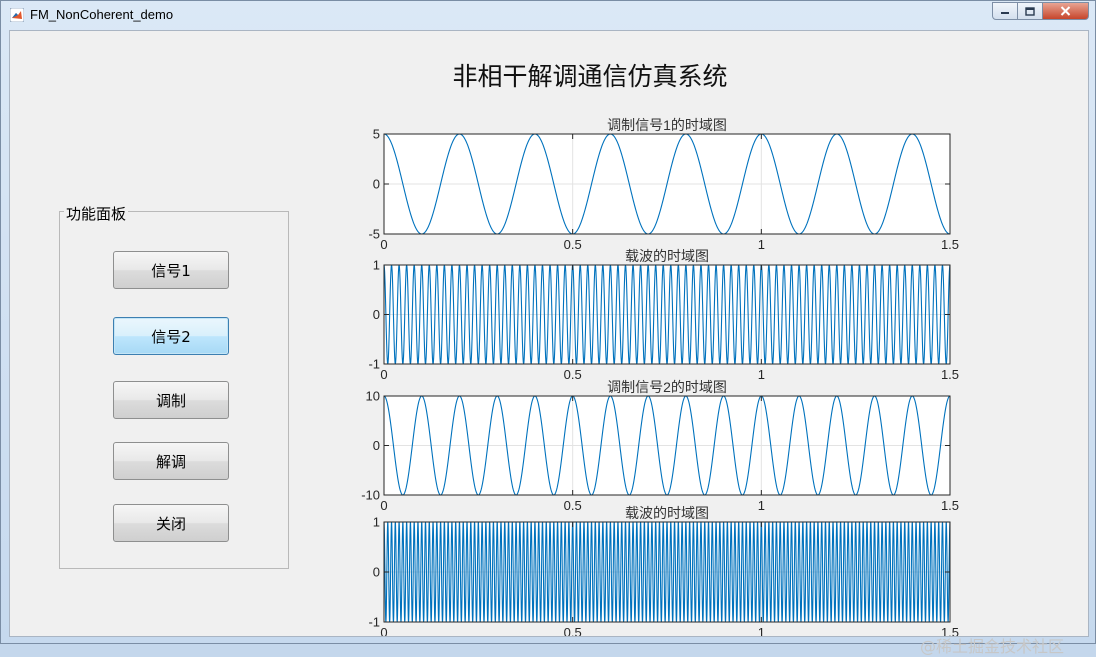 This screenshot has width=1096, height=657. What do you see at coordinates (374, 234) in the screenshot?
I see `y-tick-label: -5` at bounding box center [374, 234].